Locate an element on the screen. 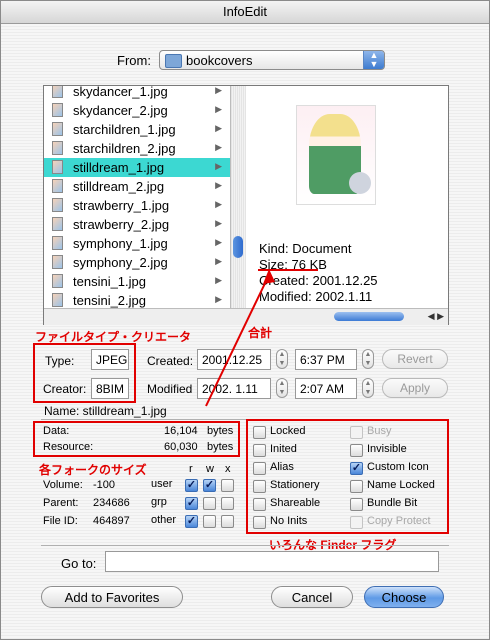 The image size is (490, 641). choose-button: Choose is located at coordinates (404, 597).